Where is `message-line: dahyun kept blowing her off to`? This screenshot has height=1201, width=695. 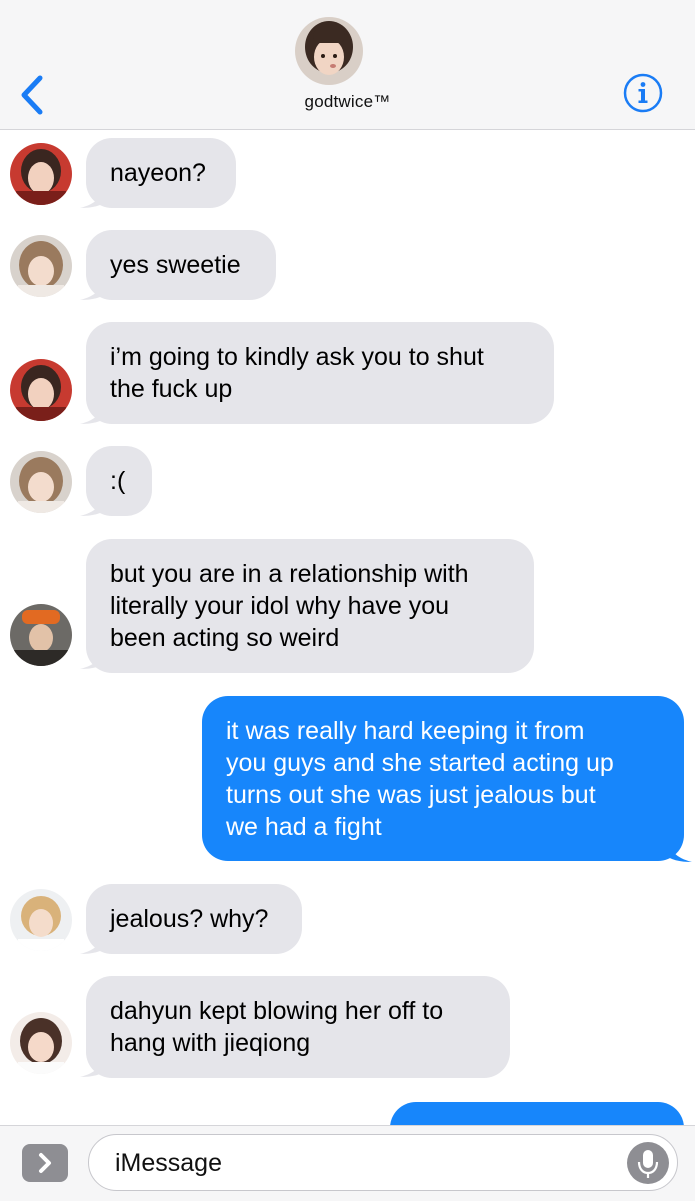 message-line: dahyun kept blowing her off to is located at coordinates (277, 1011).